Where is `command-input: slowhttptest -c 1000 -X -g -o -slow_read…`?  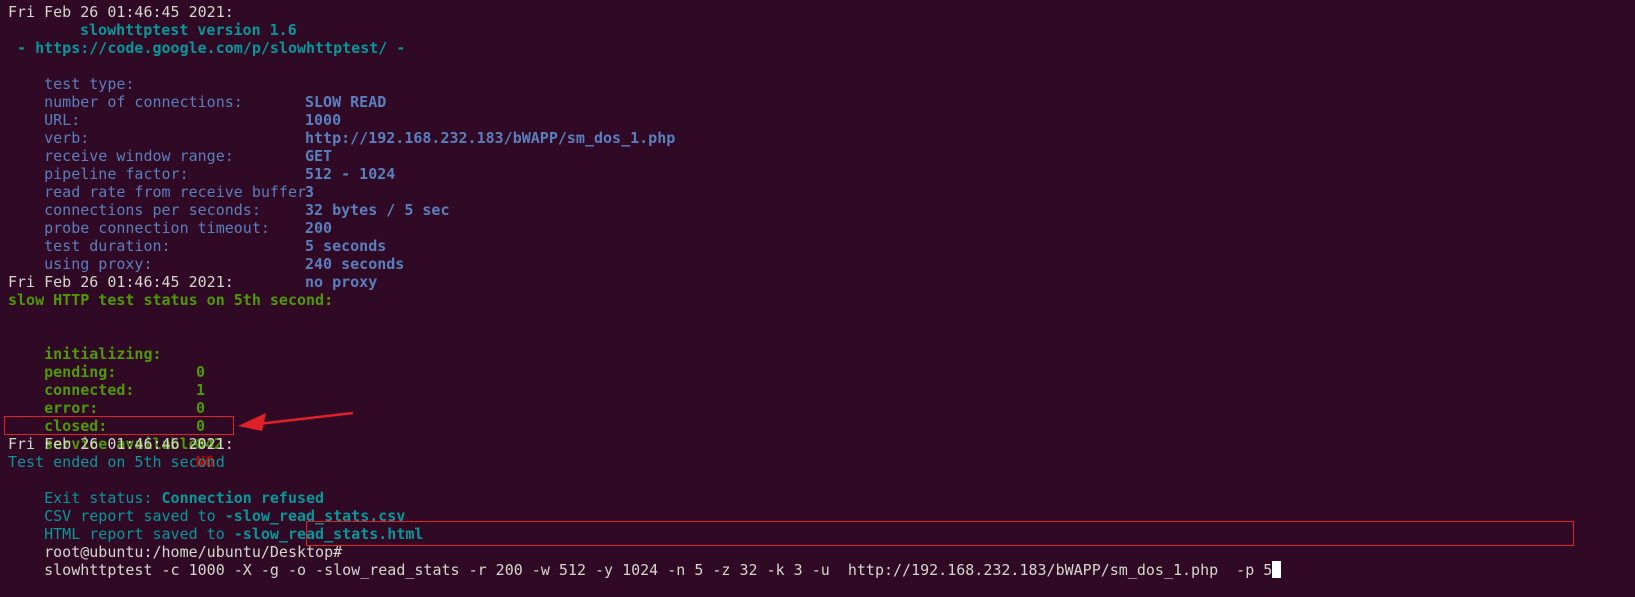 command-input: slowhttptest -c 1000 -X -g -o -slow_read… is located at coordinates (663, 570).